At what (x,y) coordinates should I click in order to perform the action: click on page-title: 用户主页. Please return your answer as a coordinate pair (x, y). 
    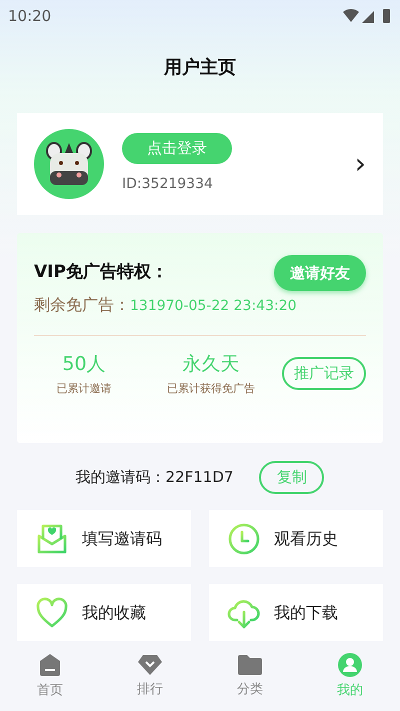
    Looking at the image, I should click on (200, 68).